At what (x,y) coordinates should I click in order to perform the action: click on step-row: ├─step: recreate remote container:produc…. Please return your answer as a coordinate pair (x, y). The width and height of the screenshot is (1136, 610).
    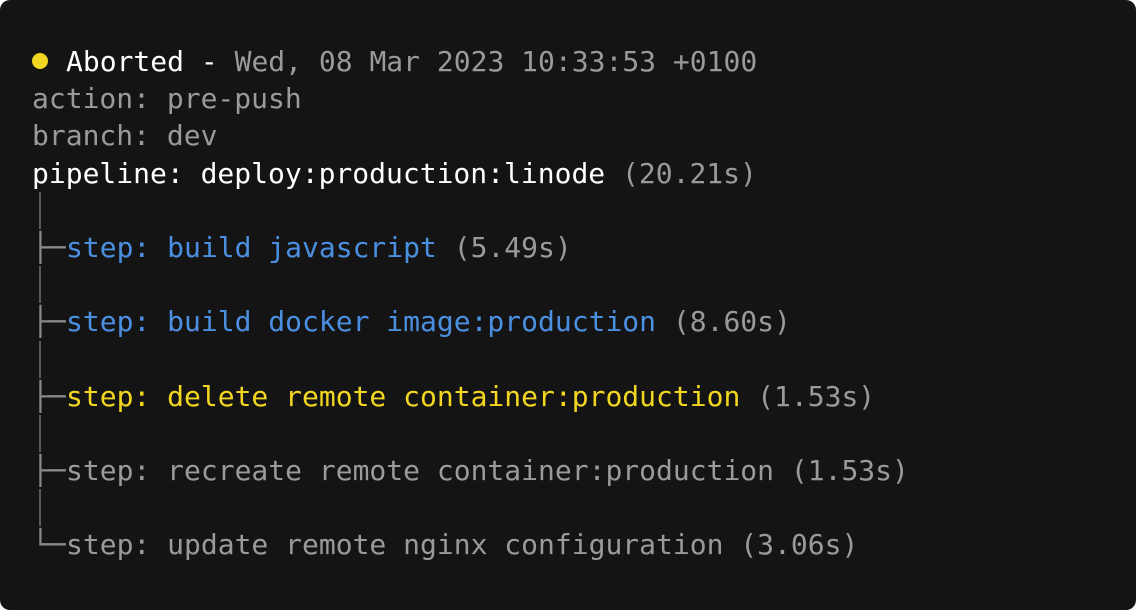
    Looking at the image, I should click on (568, 470).